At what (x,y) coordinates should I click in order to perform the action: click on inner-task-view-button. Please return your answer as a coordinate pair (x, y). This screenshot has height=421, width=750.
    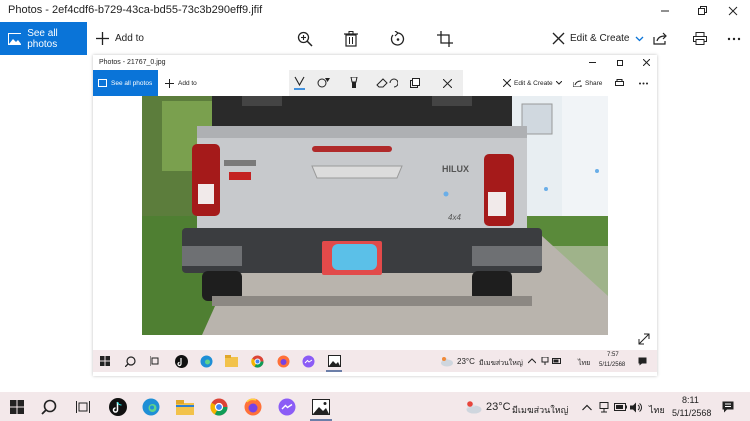
    Looking at the image, I should click on (155, 361).